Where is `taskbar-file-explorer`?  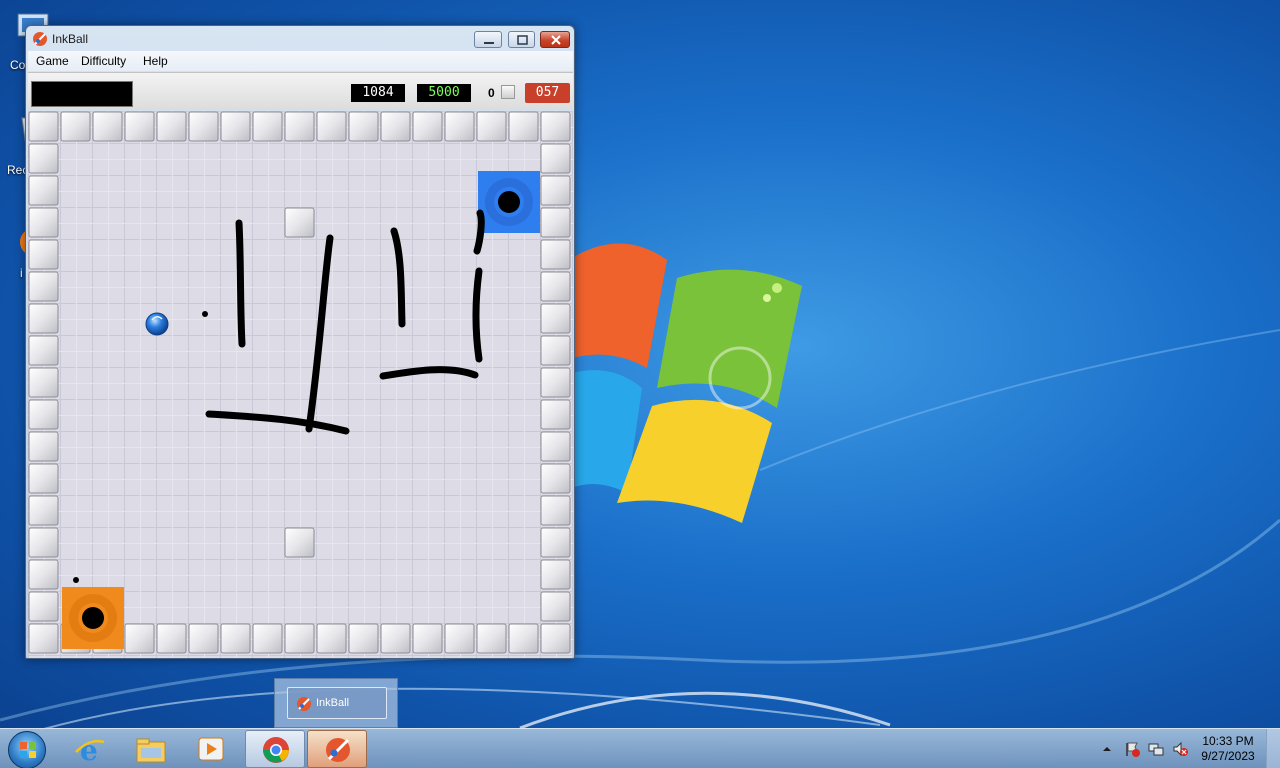 taskbar-file-explorer is located at coordinates (151, 749).